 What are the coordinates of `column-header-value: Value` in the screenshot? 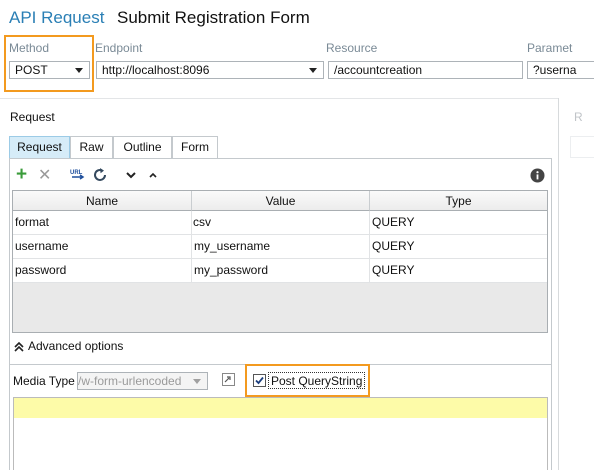 It's located at (281, 201).